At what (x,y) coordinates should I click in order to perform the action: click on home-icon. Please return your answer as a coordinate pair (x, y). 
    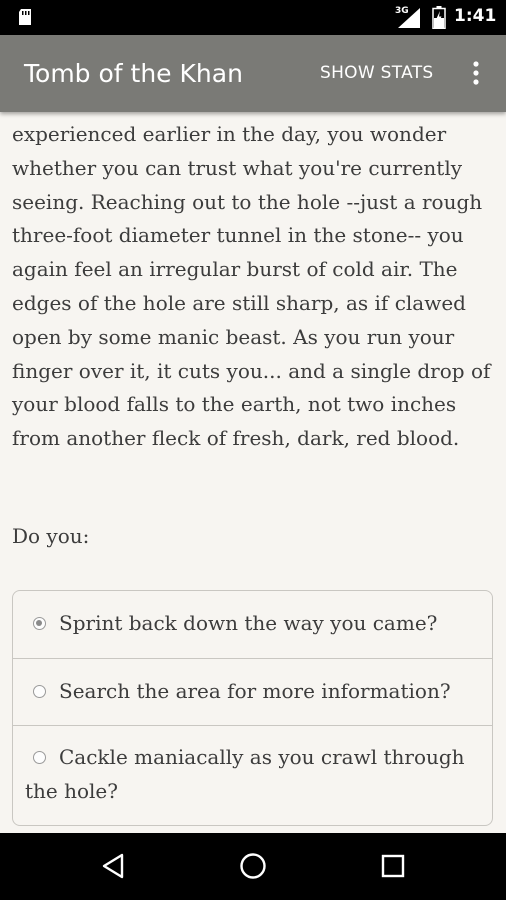
    Looking at the image, I should click on (253, 866).